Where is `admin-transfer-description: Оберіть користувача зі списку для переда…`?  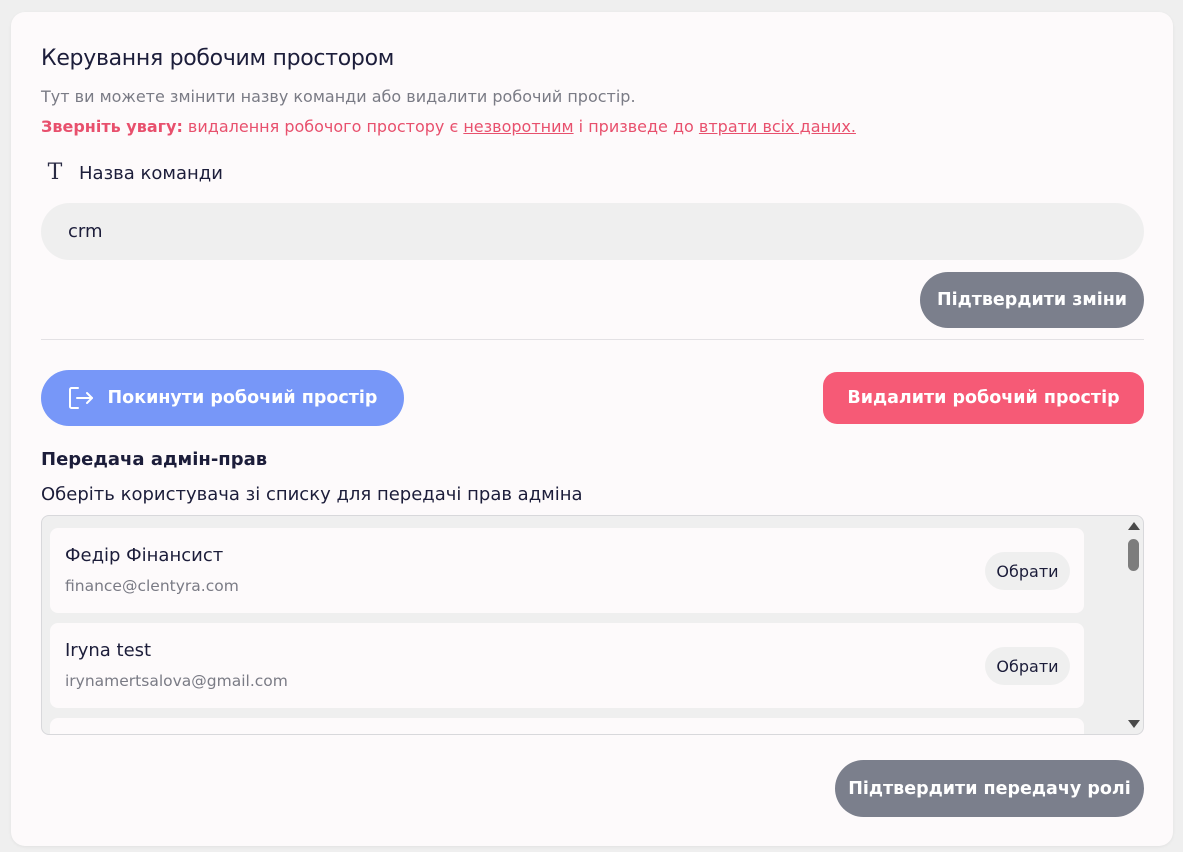
admin-transfer-description: Оберіть користувача зі списку для переда… is located at coordinates (312, 494).